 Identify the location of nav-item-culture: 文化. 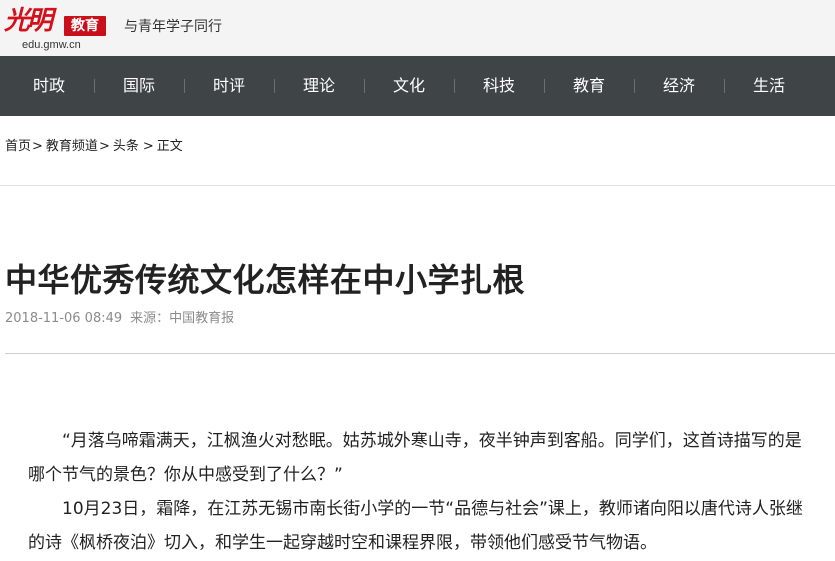
(409, 86).